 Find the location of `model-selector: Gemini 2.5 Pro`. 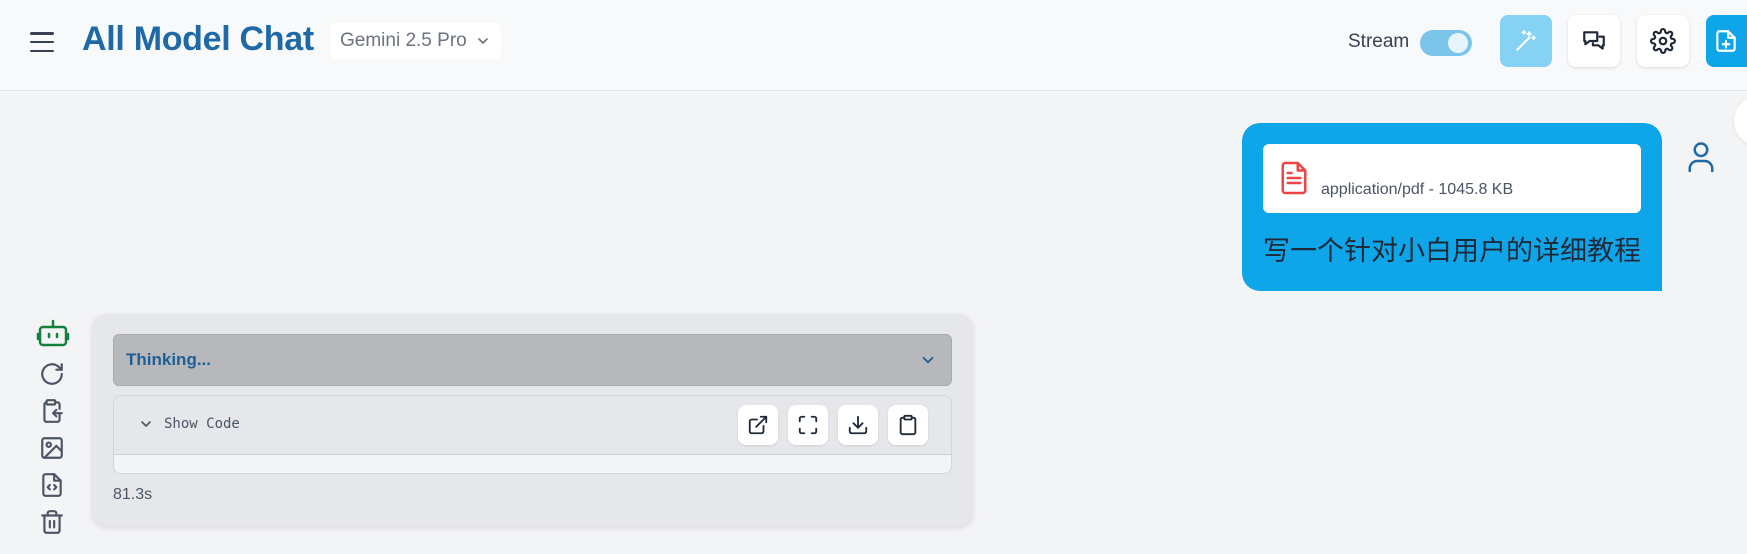

model-selector: Gemini 2.5 Pro is located at coordinates (415, 41).